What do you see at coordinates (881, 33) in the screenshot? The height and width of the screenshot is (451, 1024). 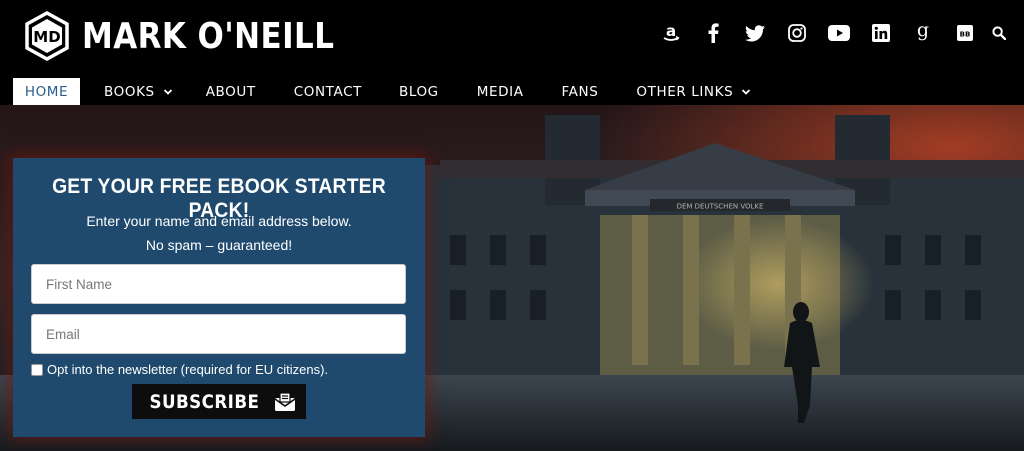 I see `linkedin-icon` at bounding box center [881, 33].